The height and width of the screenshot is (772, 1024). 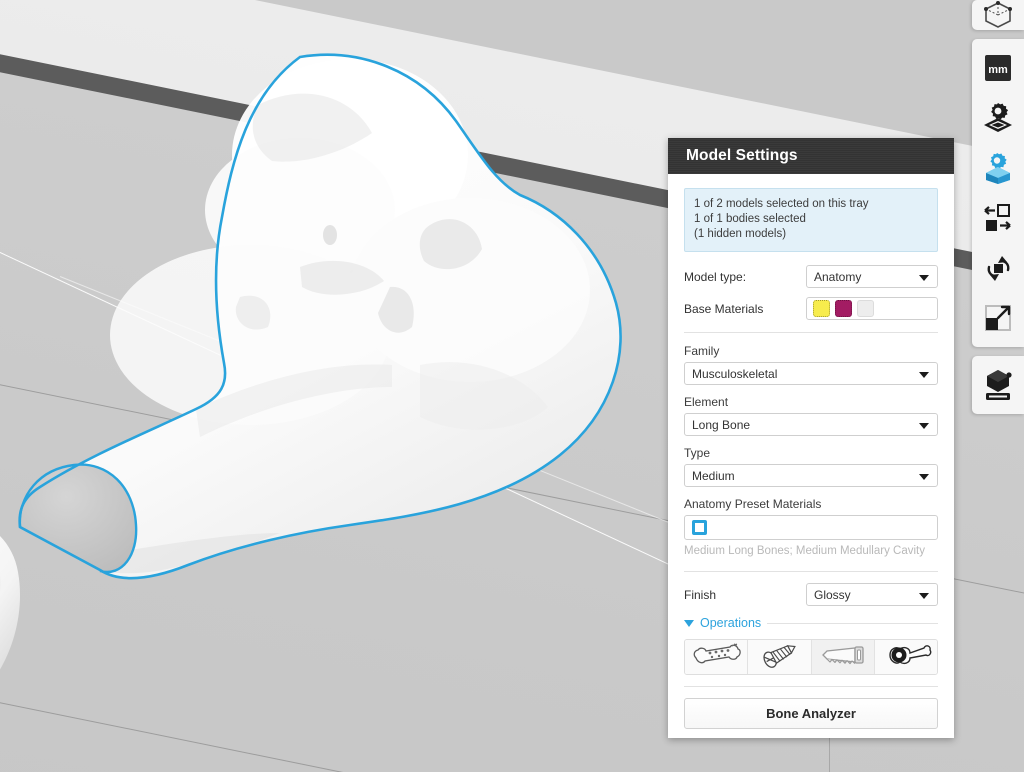 I want to click on scale-button, so click(x=998, y=318).